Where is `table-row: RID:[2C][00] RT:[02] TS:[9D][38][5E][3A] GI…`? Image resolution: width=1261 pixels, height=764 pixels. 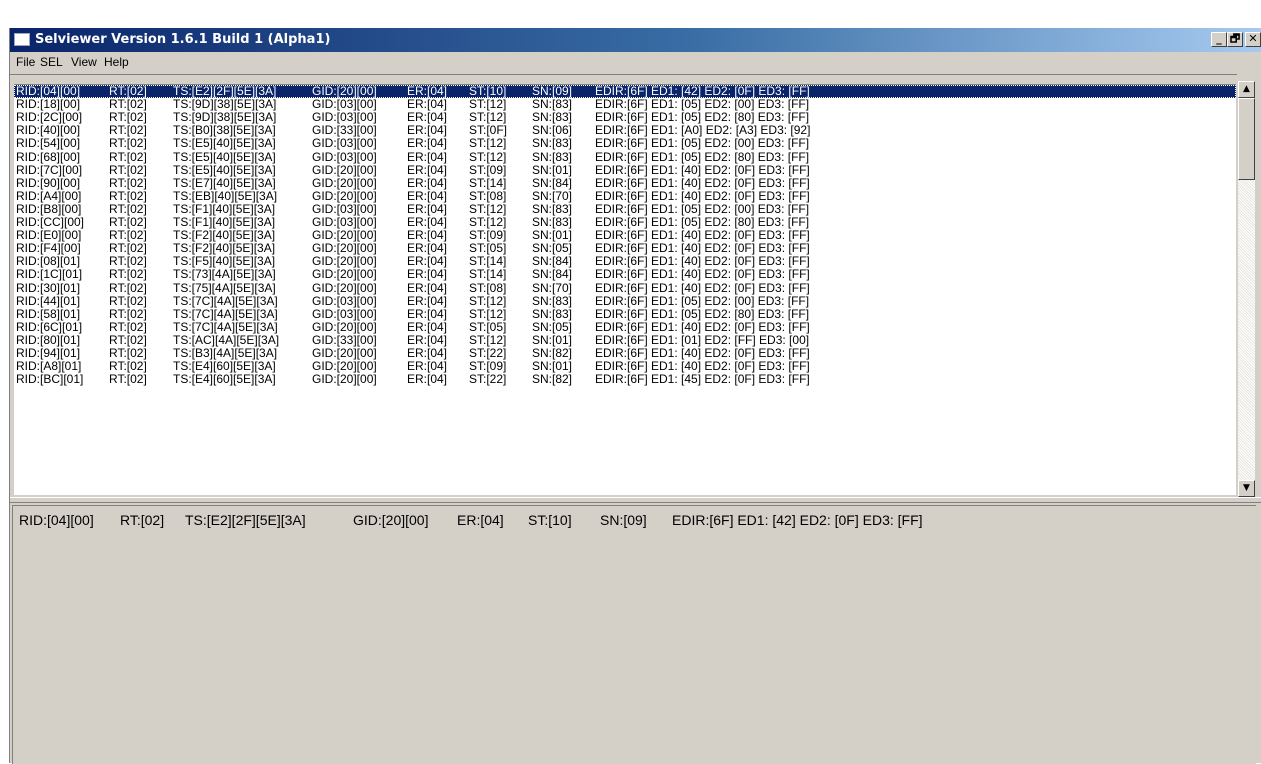 table-row: RID:[2C][00] RT:[02] TS:[9D][38][5E][3A] GI… is located at coordinates (625, 117).